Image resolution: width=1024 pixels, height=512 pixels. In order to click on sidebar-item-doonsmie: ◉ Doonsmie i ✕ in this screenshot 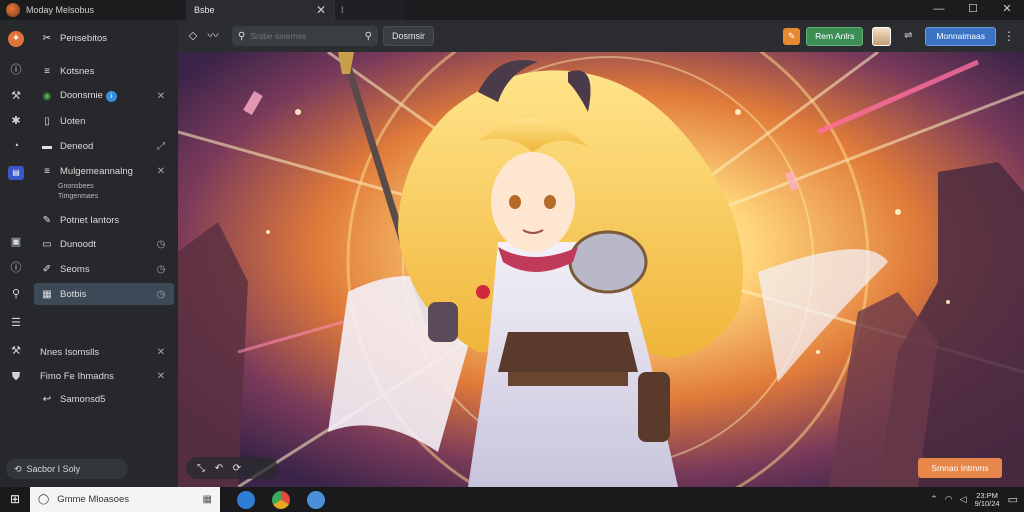, I will do `click(104, 96)`.